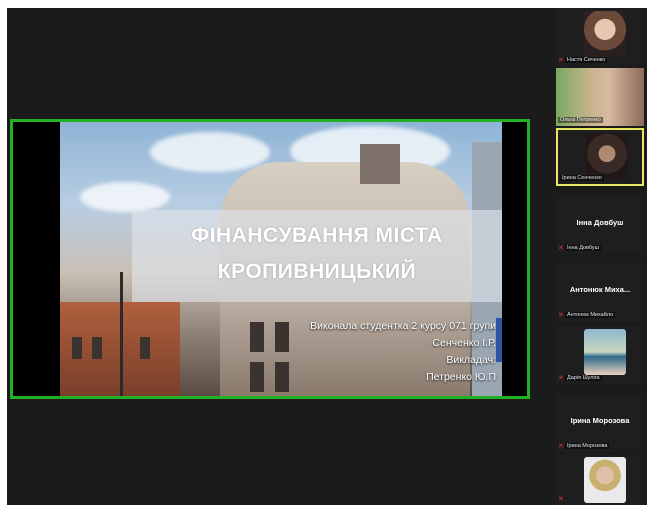 The image size is (647, 506). Describe the element at coordinates (600, 222) in the screenshot. I see `participant-display-name: Інна Довбуш` at that location.